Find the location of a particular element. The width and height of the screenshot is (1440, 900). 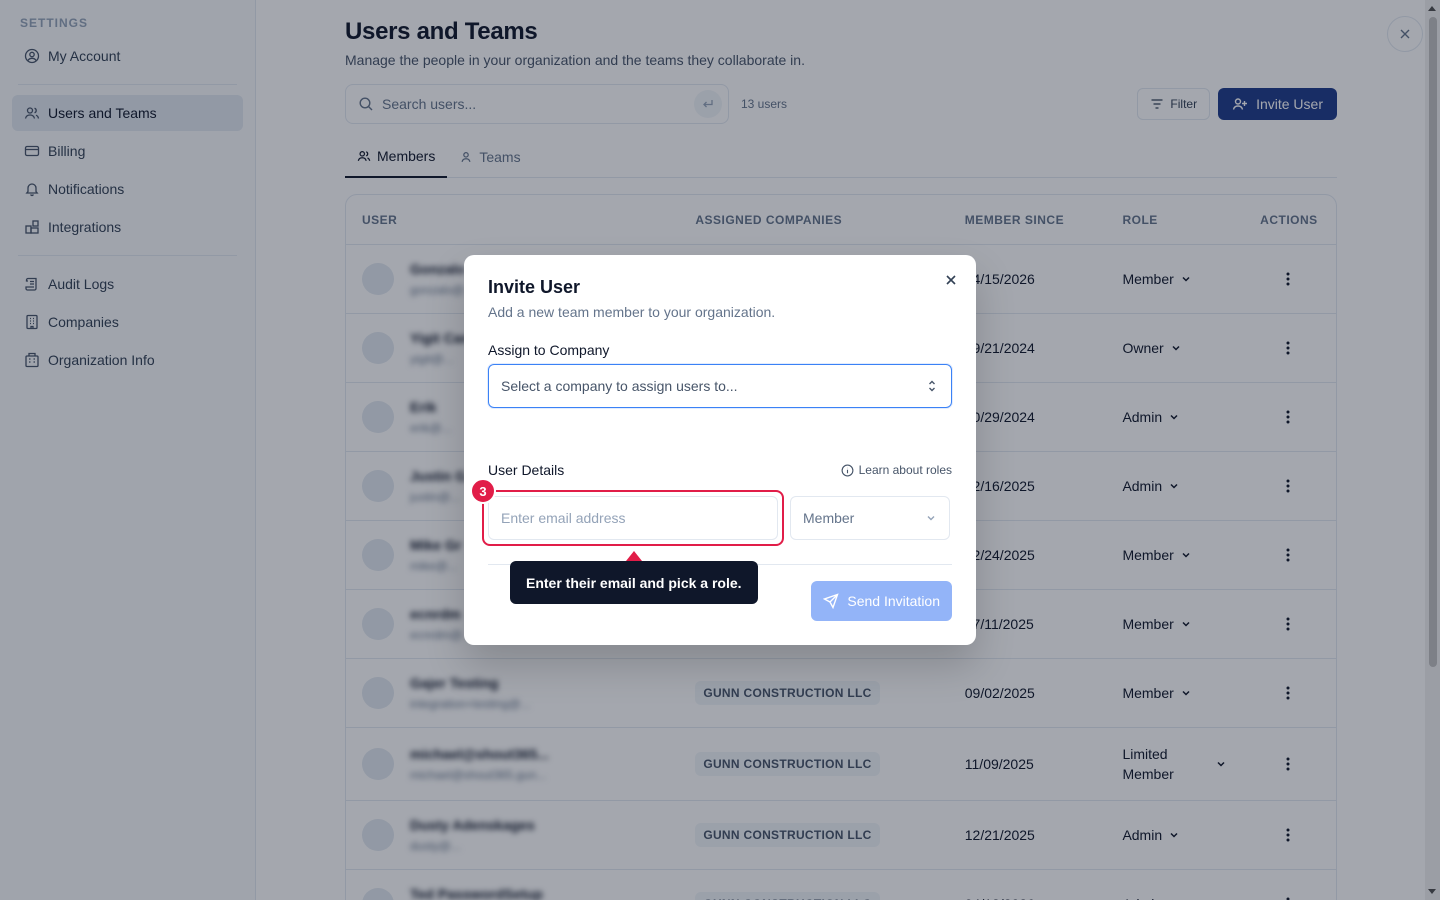

email-field is located at coordinates (633, 518).